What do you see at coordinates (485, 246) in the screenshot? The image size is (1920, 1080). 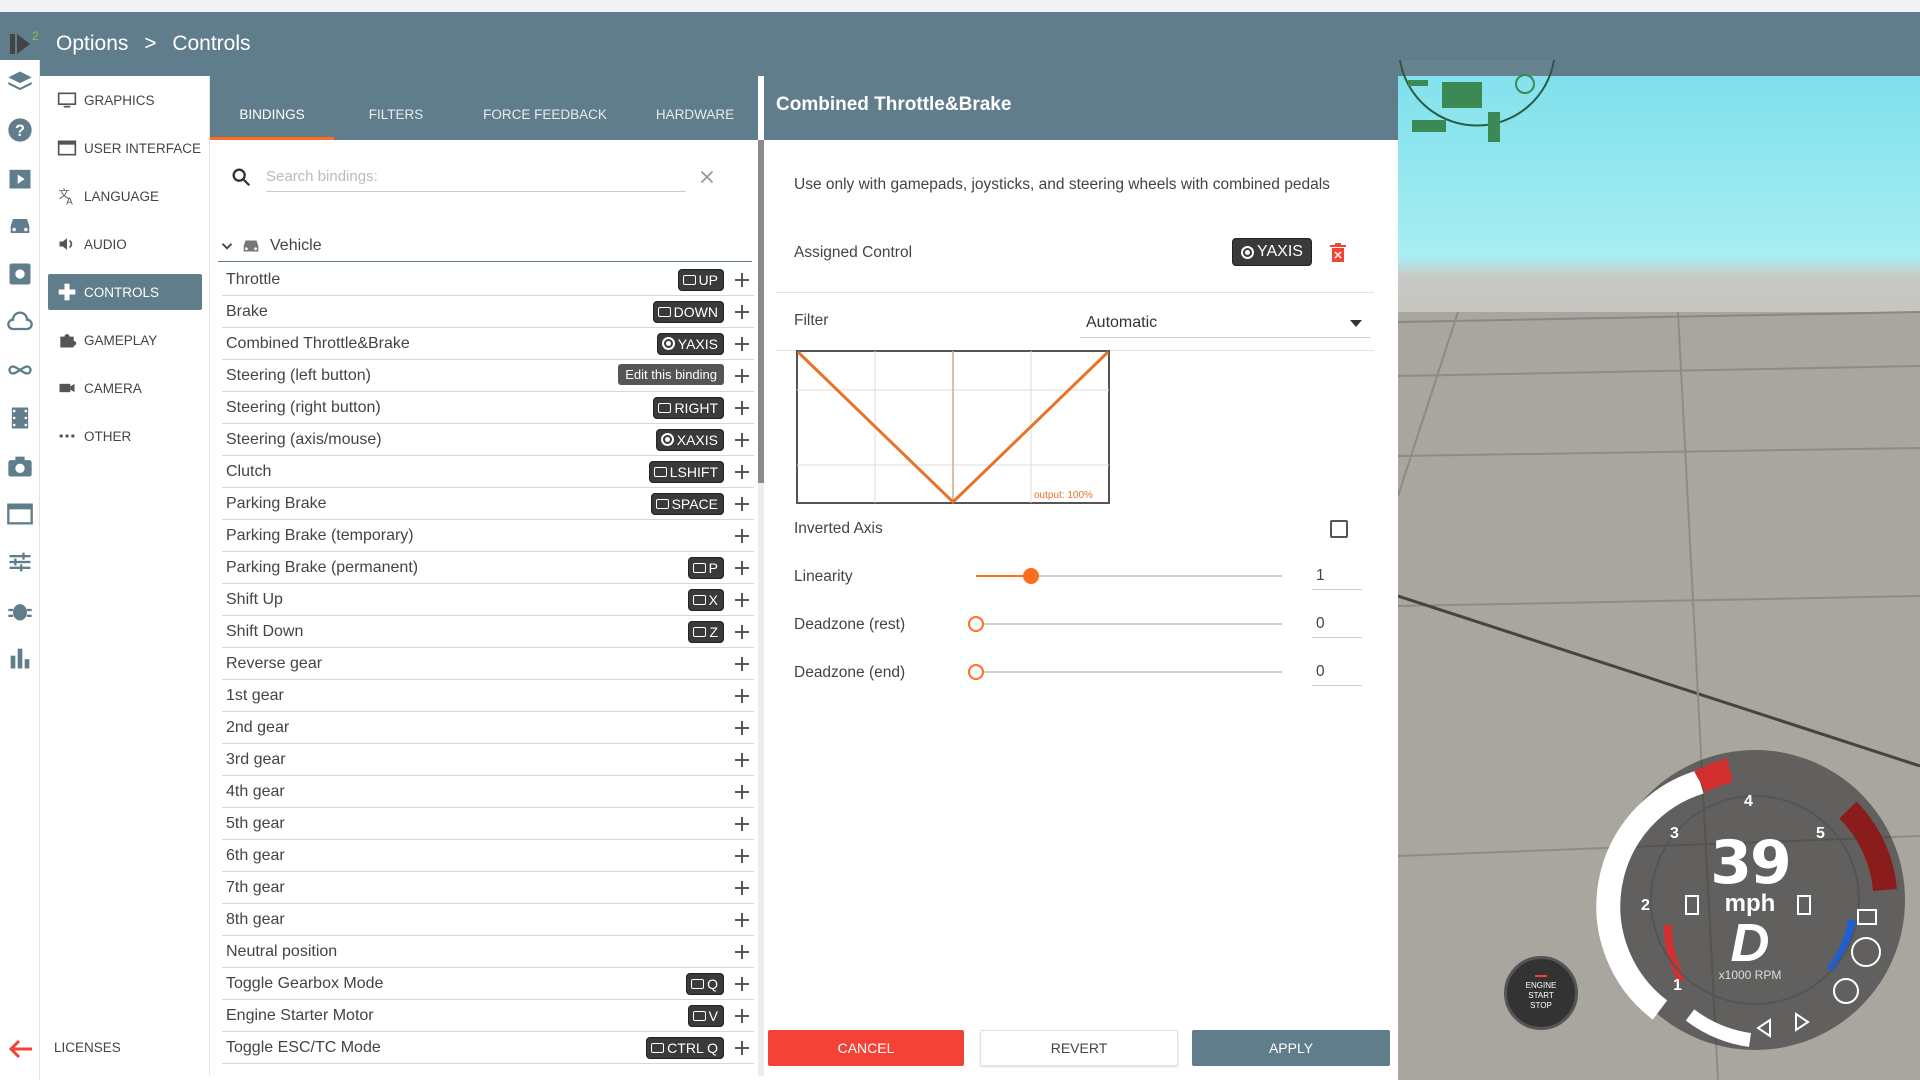 I see `group-header-vehicle: Vehicle` at bounding box center [485, 246].